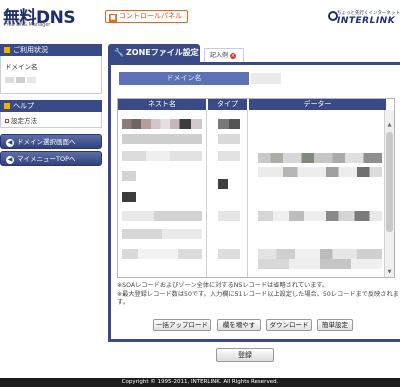 Image resolution: width=400 pixels, height=387 pixels. I want to click on domain-name-redacted, so click(51, 81).